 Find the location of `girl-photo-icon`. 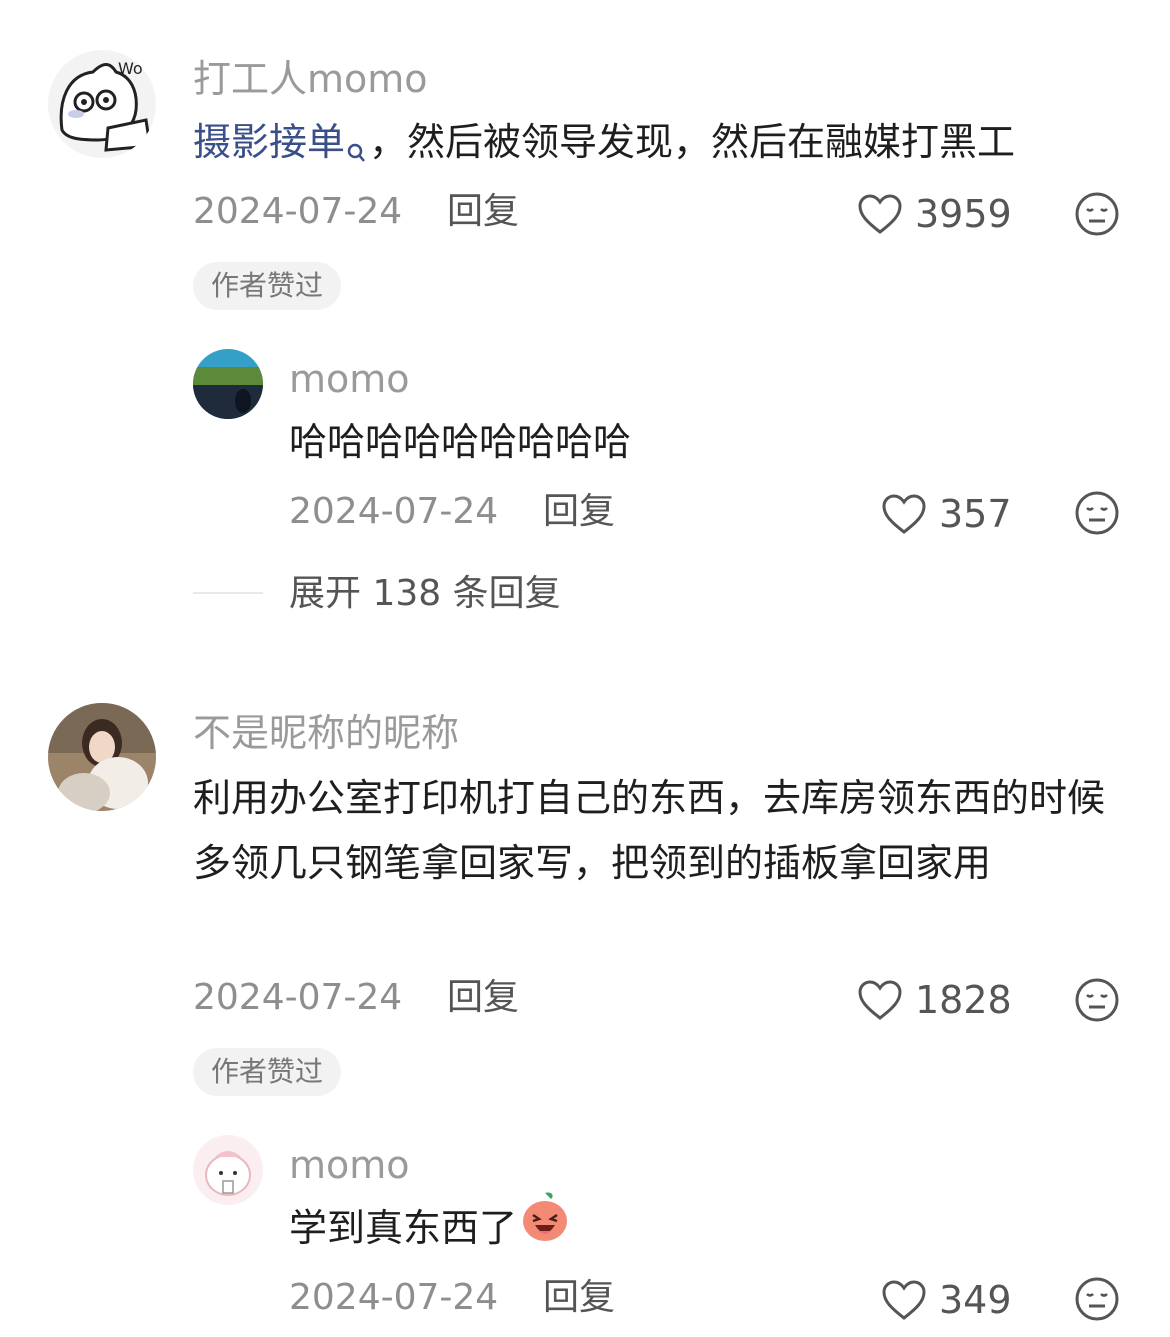

girl-photo-icon is located at coordinates (102, 757).